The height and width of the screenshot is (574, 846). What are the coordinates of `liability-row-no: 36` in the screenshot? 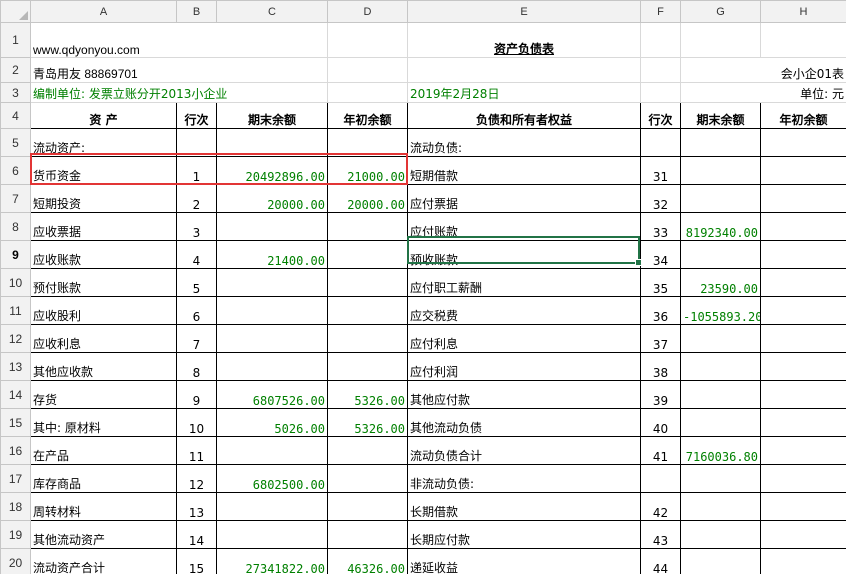 It's located at (660, 310).